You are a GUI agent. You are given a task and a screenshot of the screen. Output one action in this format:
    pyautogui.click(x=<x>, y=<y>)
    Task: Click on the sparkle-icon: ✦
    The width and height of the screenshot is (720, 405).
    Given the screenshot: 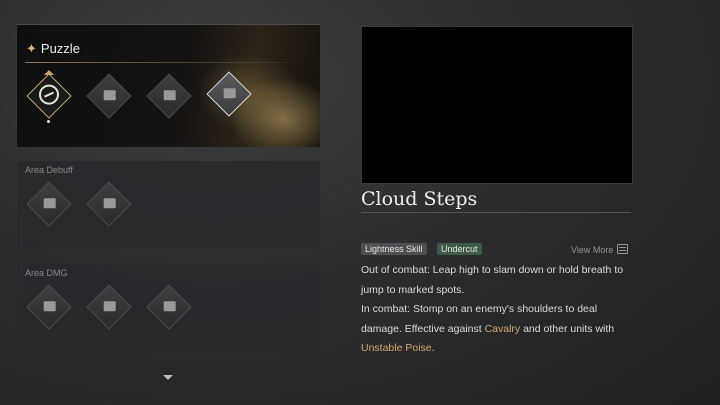 What is the action you would take?
    pyautogui.click(x=31, y=48)
    